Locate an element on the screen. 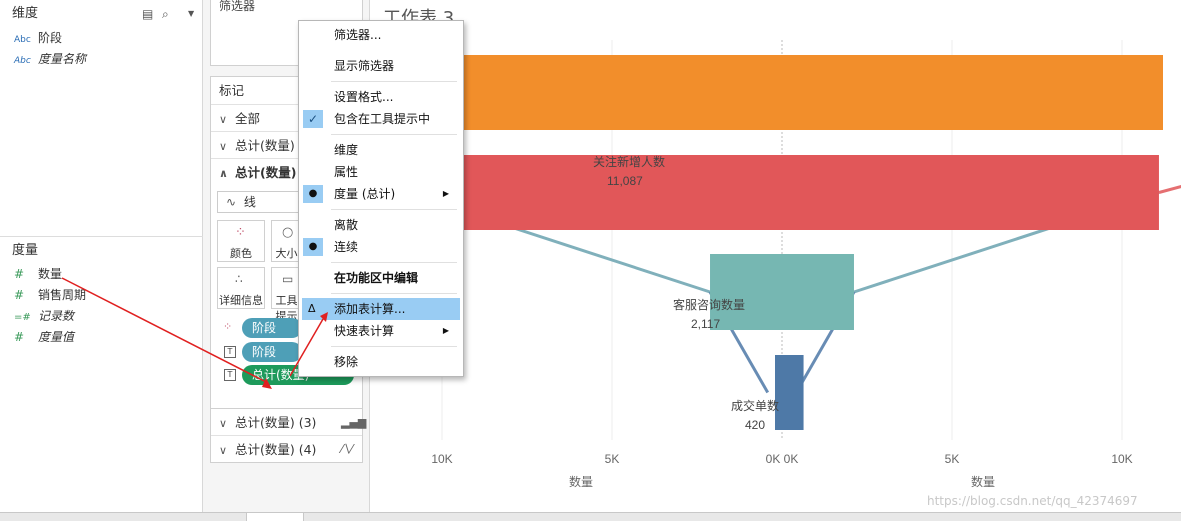  menu-item-quick-table-calc: 快速表计算 ▶ is located at coordinates (381, 331).